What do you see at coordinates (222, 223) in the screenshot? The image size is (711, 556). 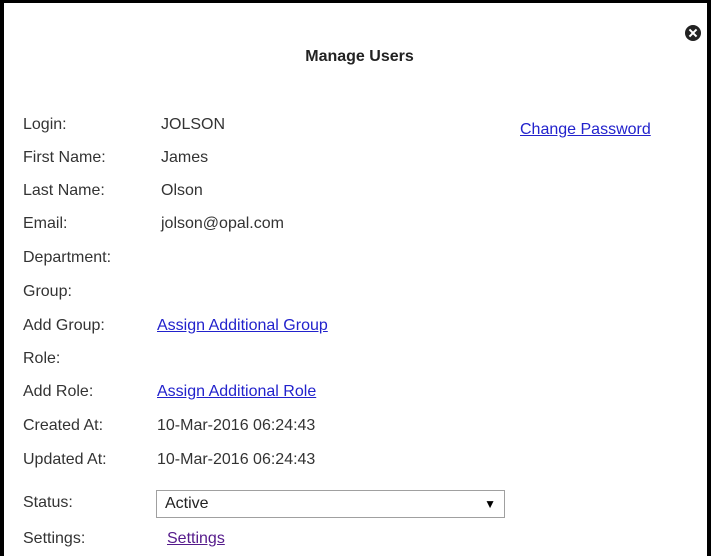 I see `email-value: jolson@opal.com` at bounding box center [222, 223].